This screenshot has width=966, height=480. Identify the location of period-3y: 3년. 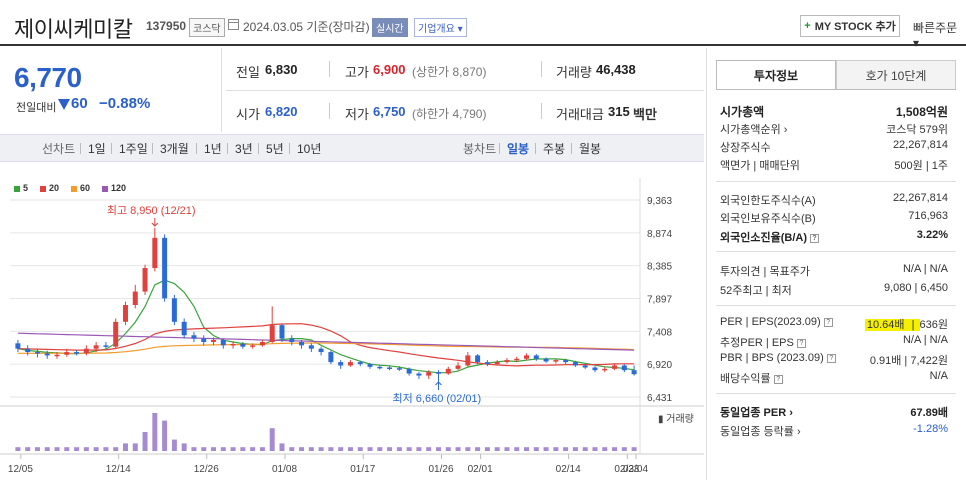
(244, 148).